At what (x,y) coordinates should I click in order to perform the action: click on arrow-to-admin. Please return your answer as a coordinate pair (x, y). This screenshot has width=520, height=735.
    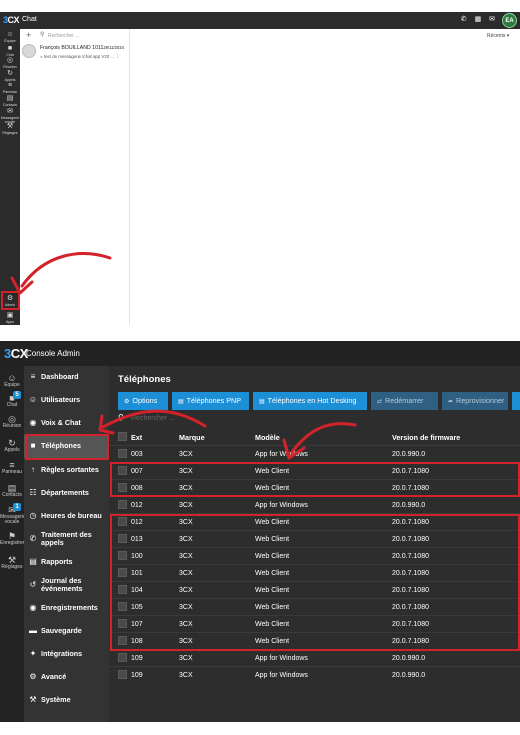
    Looking at the image, I should click on (66, 270).